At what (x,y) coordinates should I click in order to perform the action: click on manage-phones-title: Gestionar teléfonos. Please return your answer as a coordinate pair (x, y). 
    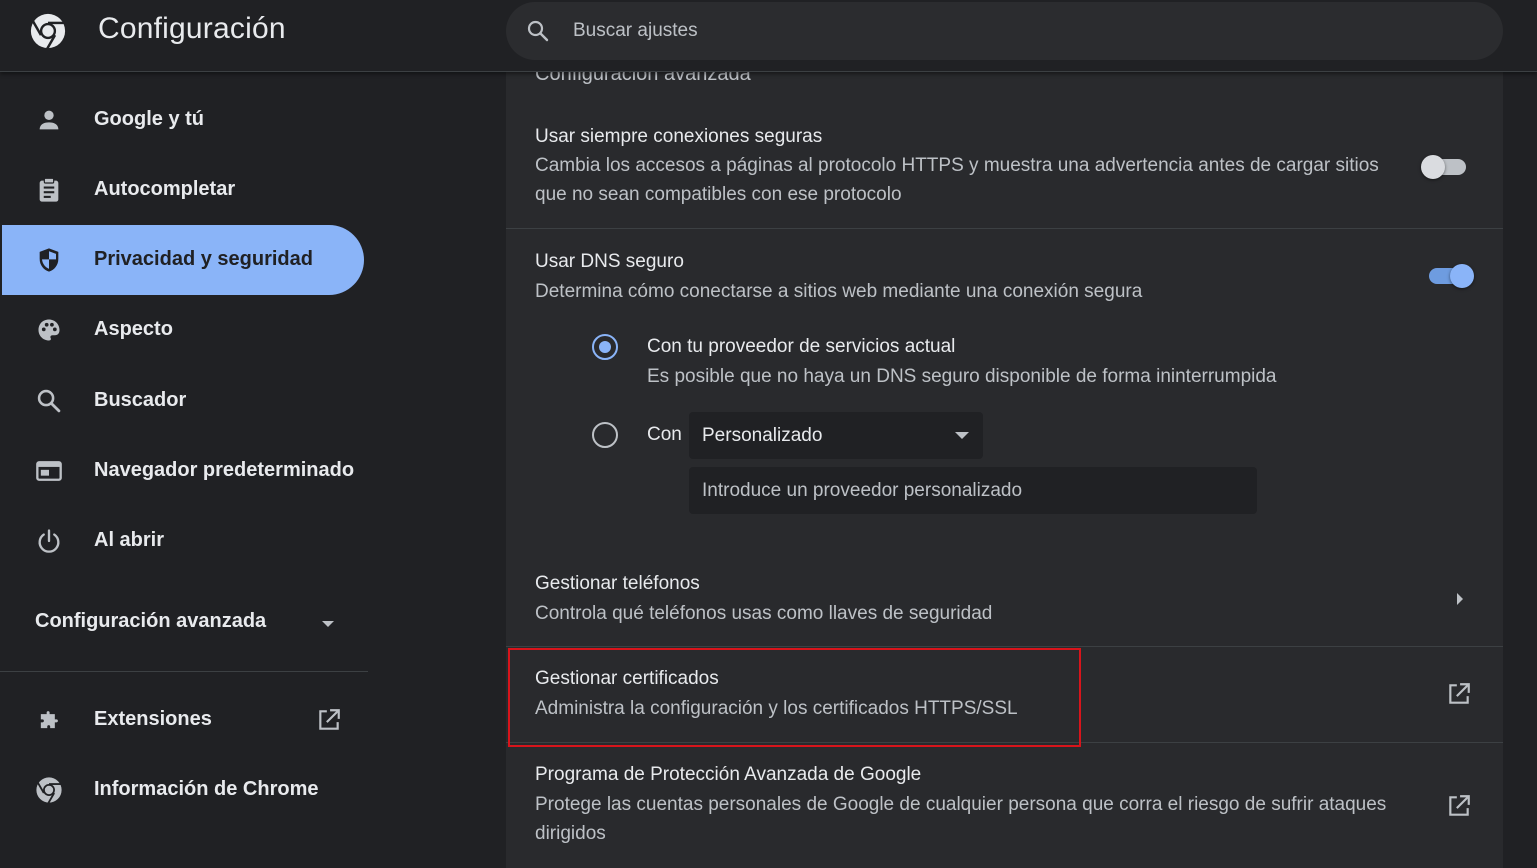
    Looking at the image, I should click on (617, 583).